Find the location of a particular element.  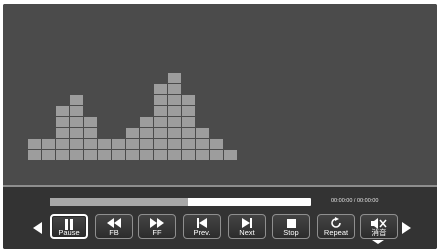

stop-button: Stop is located at coordinates (291, 226).